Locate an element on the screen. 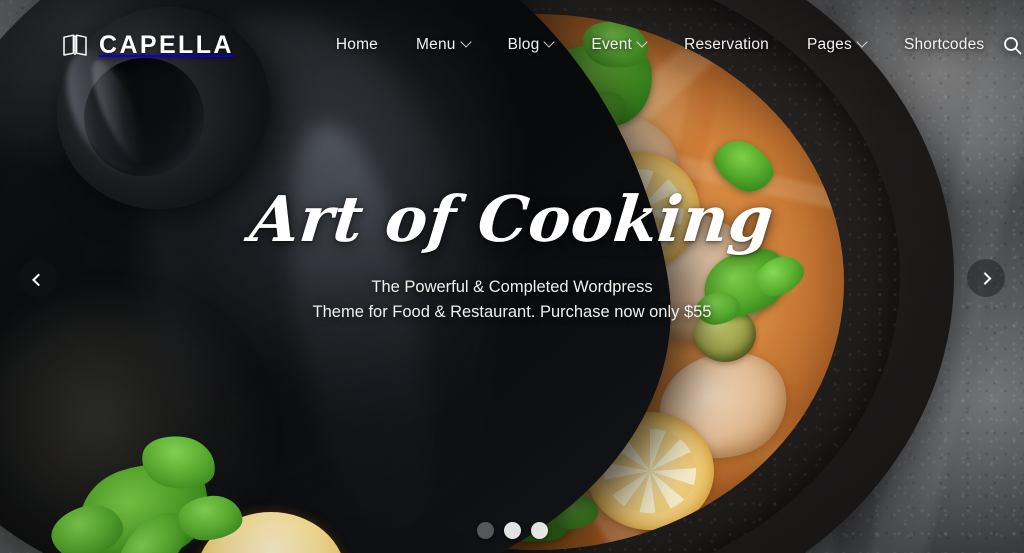  nav-label: Menu is located at coordinates (436, 45).